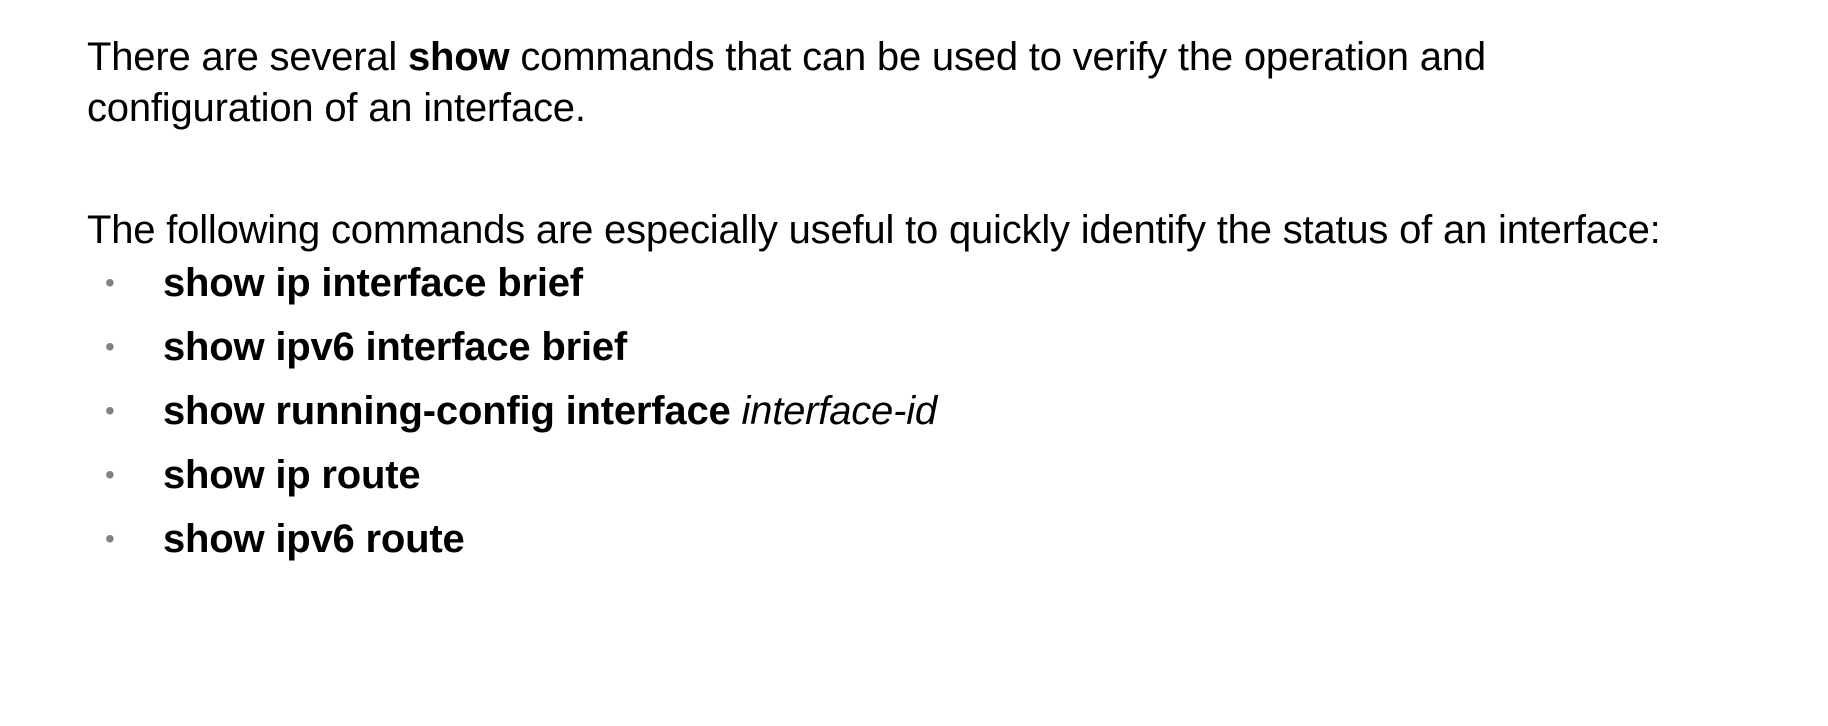 This screenshot has width=1828, height=726. Describe the element at coordinates (459, 57) in the screenshot. I see `intro-bold-word: show` at that location.